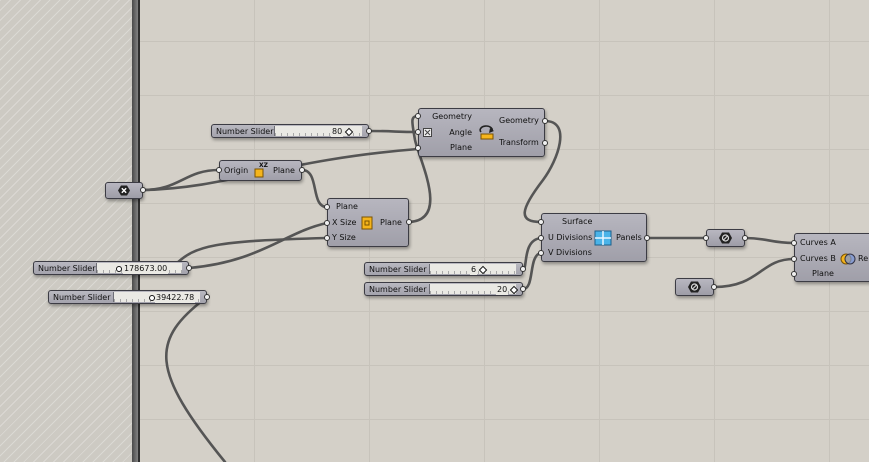 The height and width of the screenshot is (462, 869). I want to click on rectangle-component: Plane X Size Y Size Plane, so click(368, 222).